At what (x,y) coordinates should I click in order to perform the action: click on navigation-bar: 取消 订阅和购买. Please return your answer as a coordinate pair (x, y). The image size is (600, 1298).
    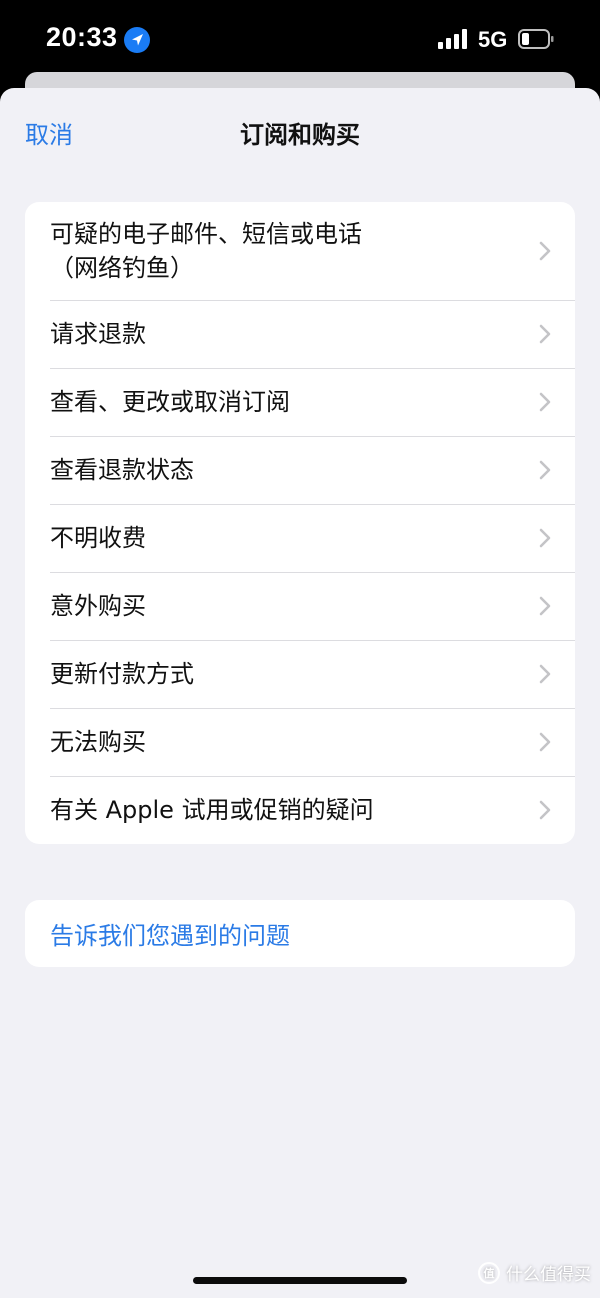
    Looking at the image, I should click on (300, 132).